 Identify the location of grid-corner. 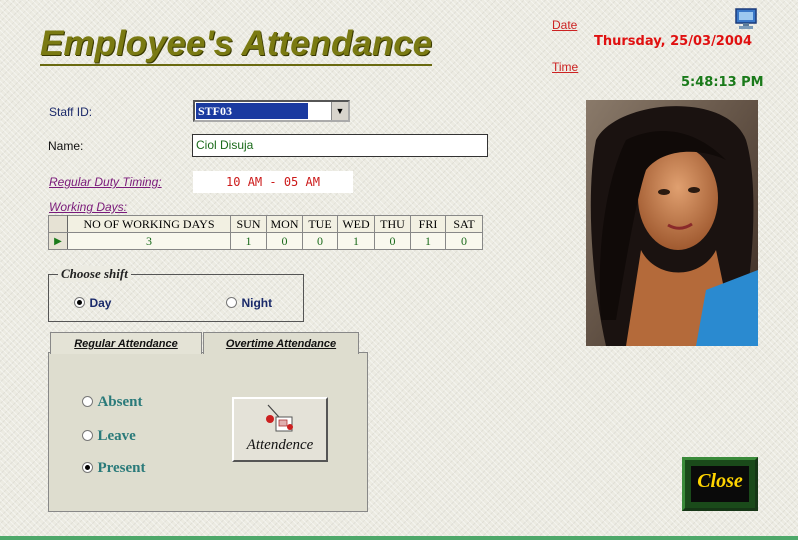
(58, 224).